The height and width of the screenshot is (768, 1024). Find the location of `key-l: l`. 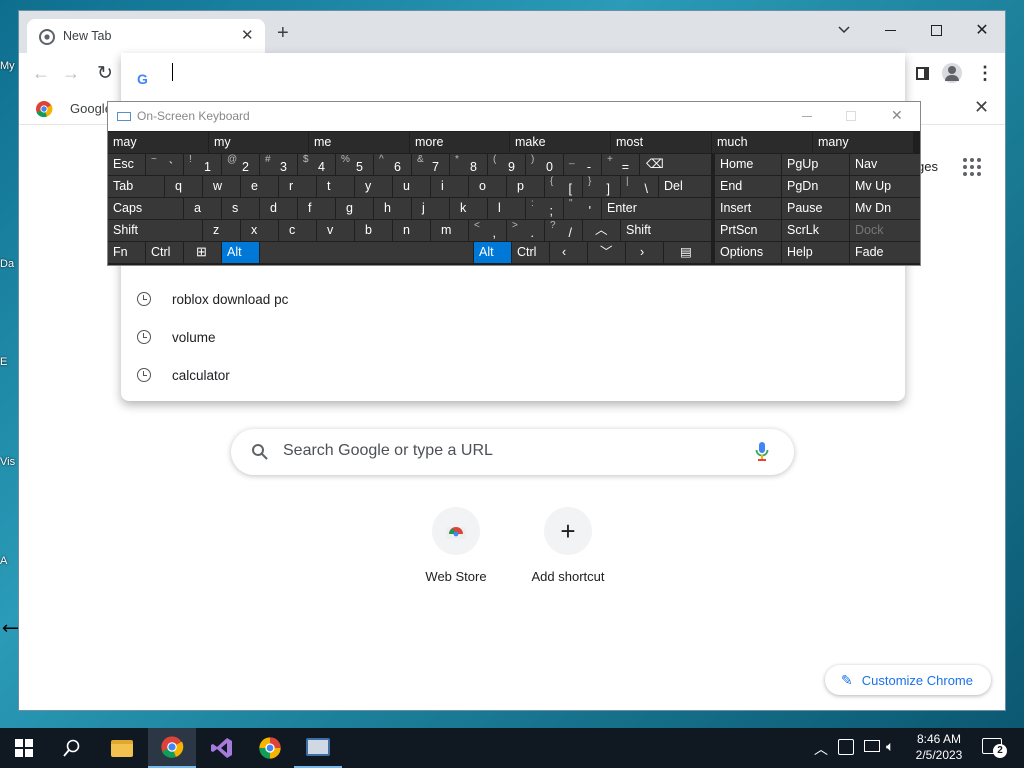

key-l: l is located at coordinates (506, 208).